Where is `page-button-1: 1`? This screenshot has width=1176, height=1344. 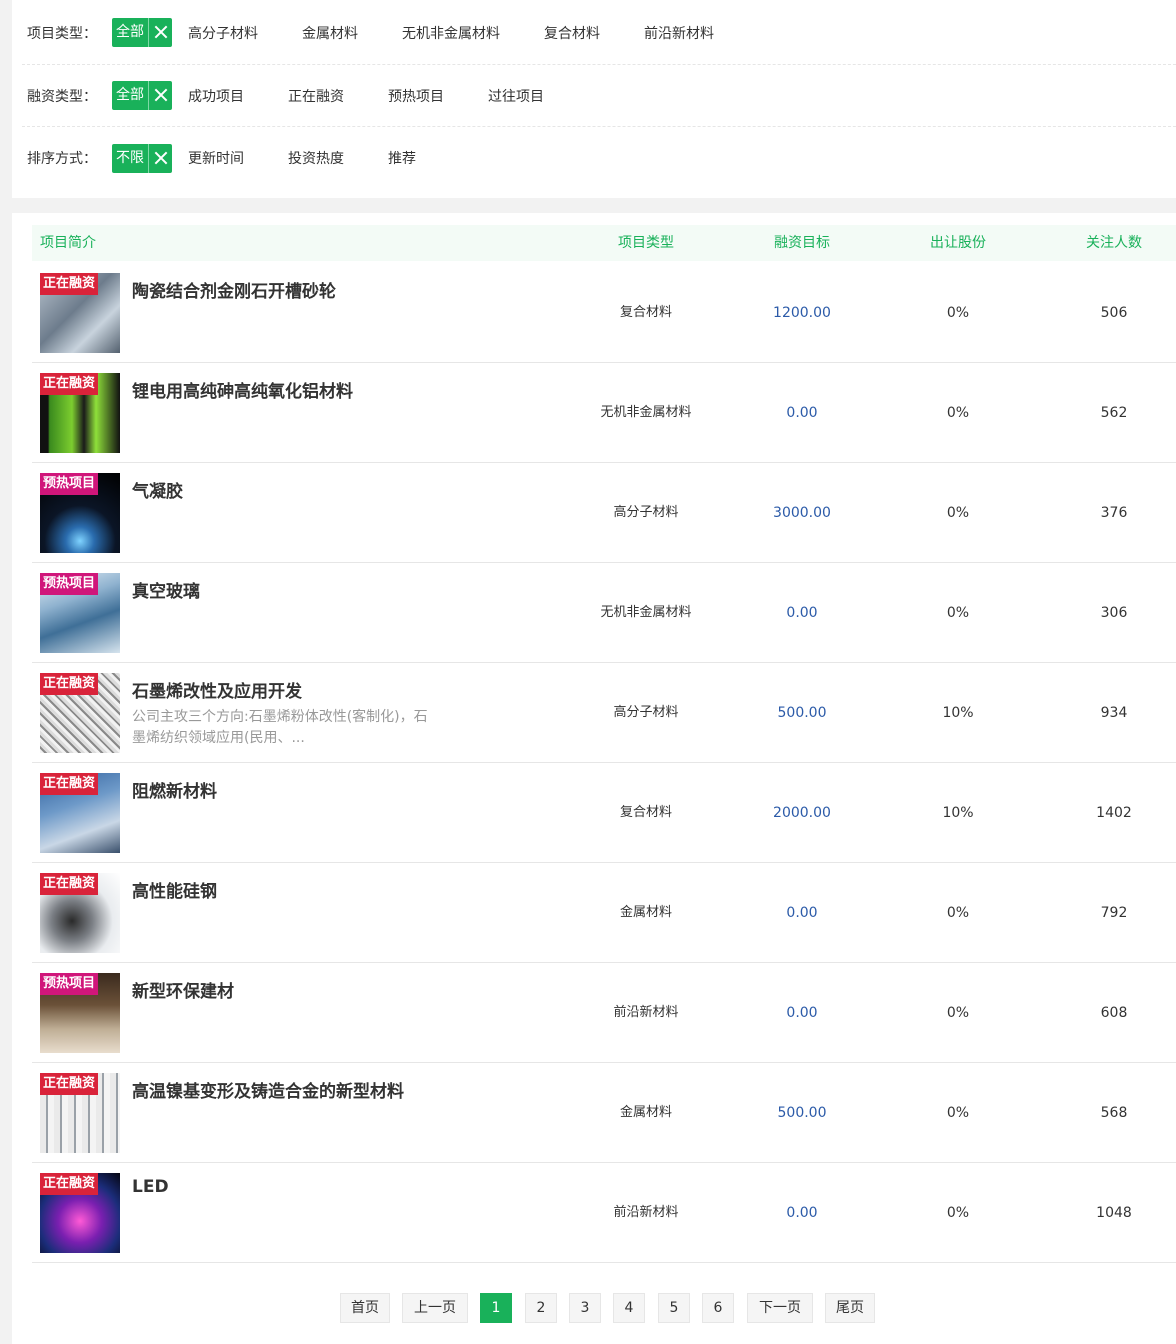
page-button-1: 1 is located at coordinates (496, 1308).